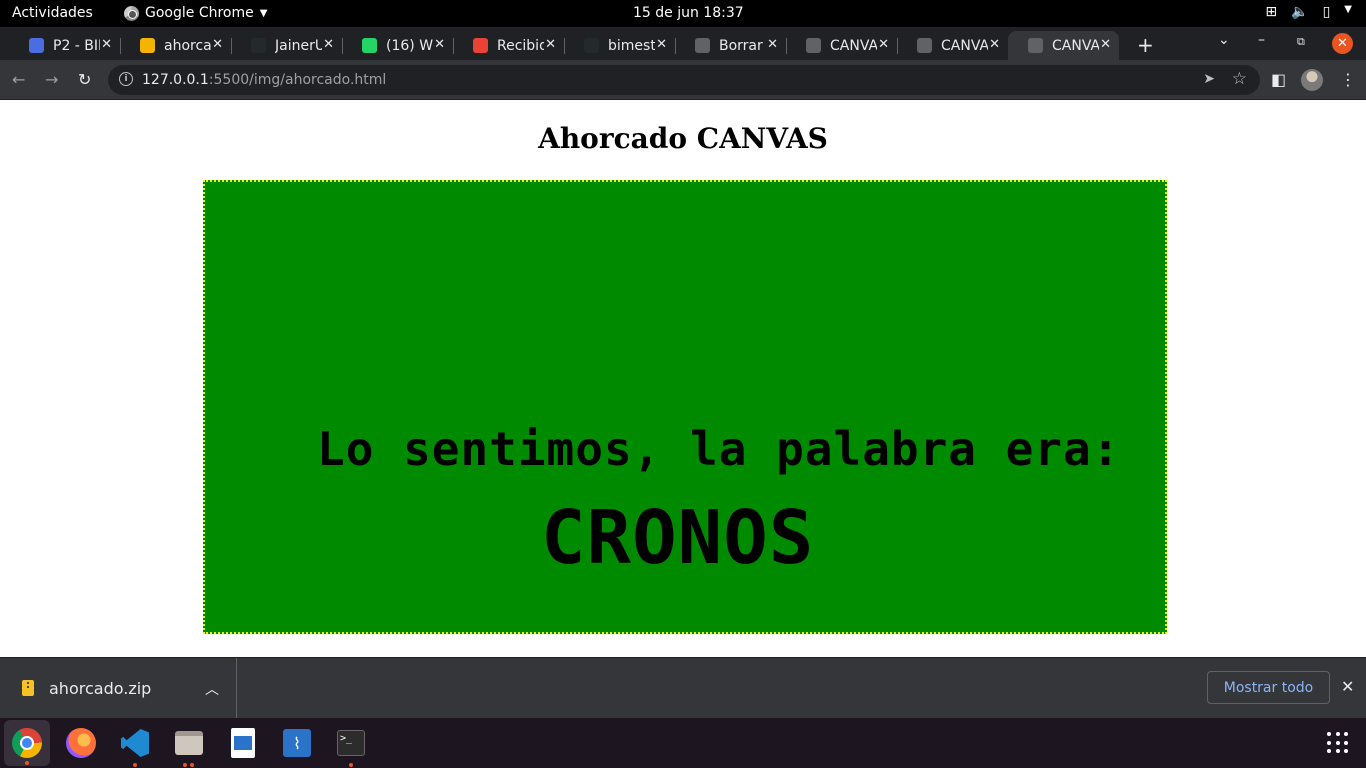  Describe the element at coordinates (409, 45) in the screenshot. I see `tab-title: (16) Wh` at that location.